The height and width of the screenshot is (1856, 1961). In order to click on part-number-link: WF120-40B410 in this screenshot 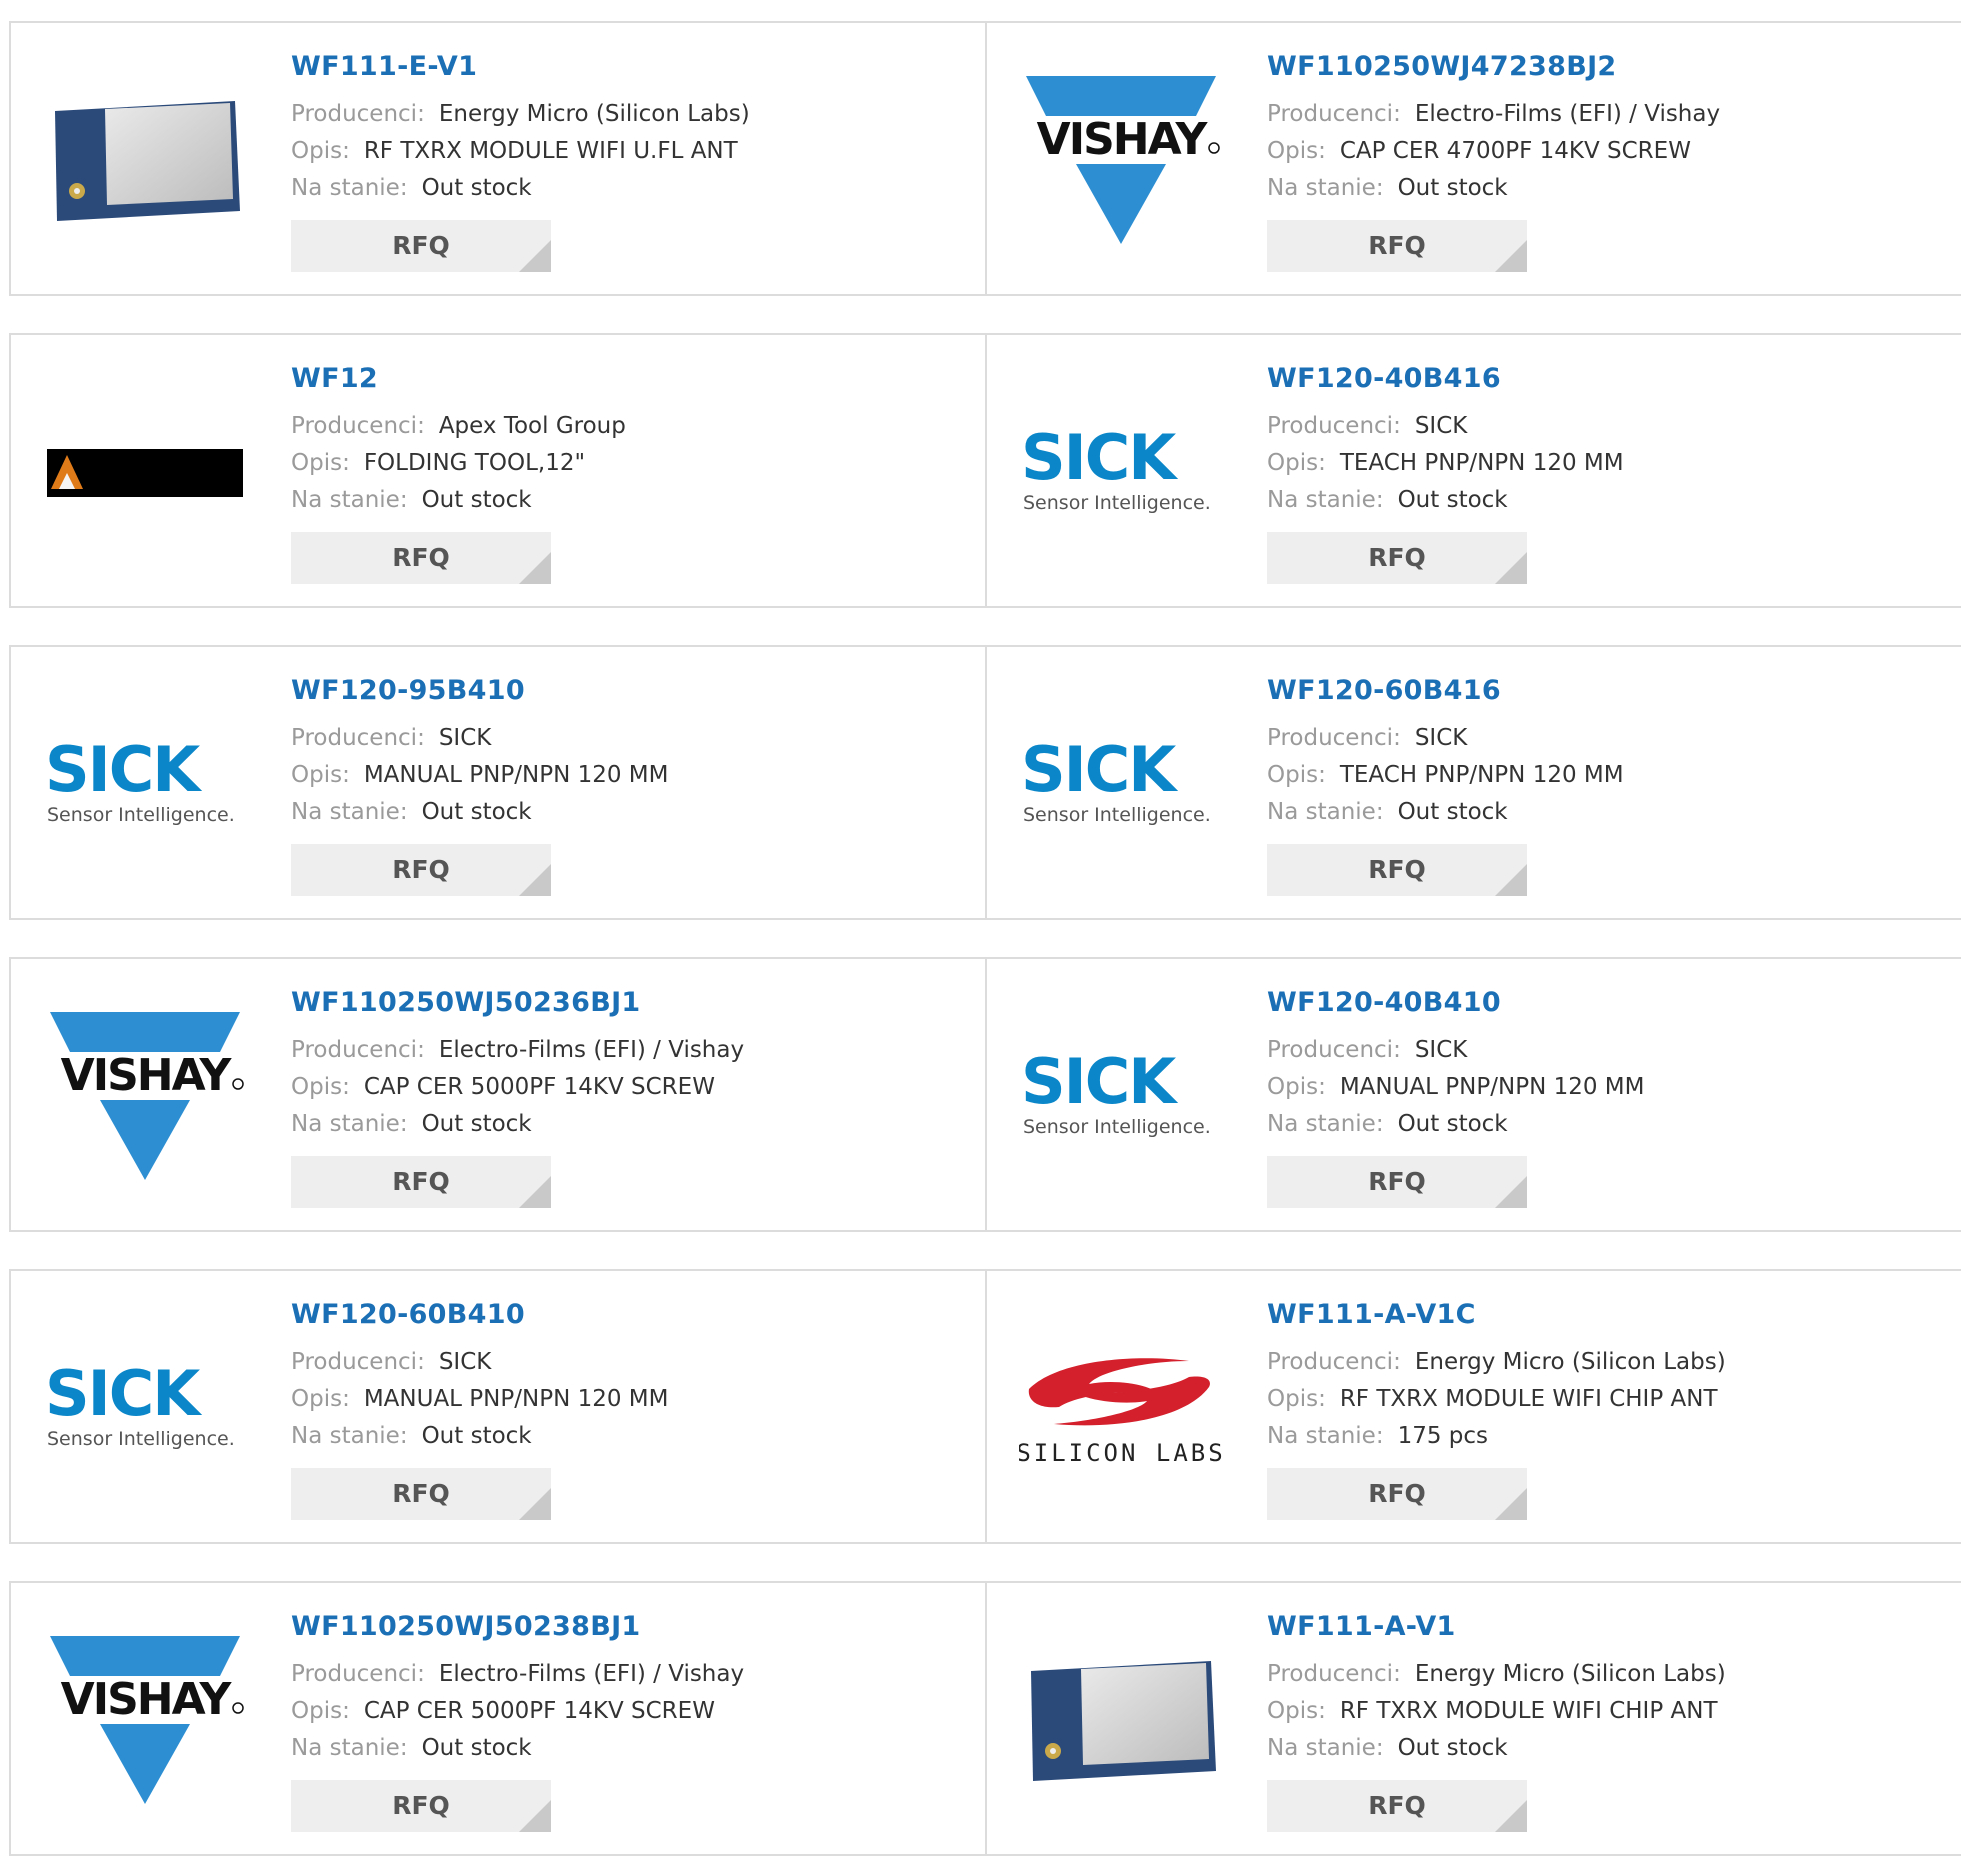, I will do `click(1456, 1002)`.